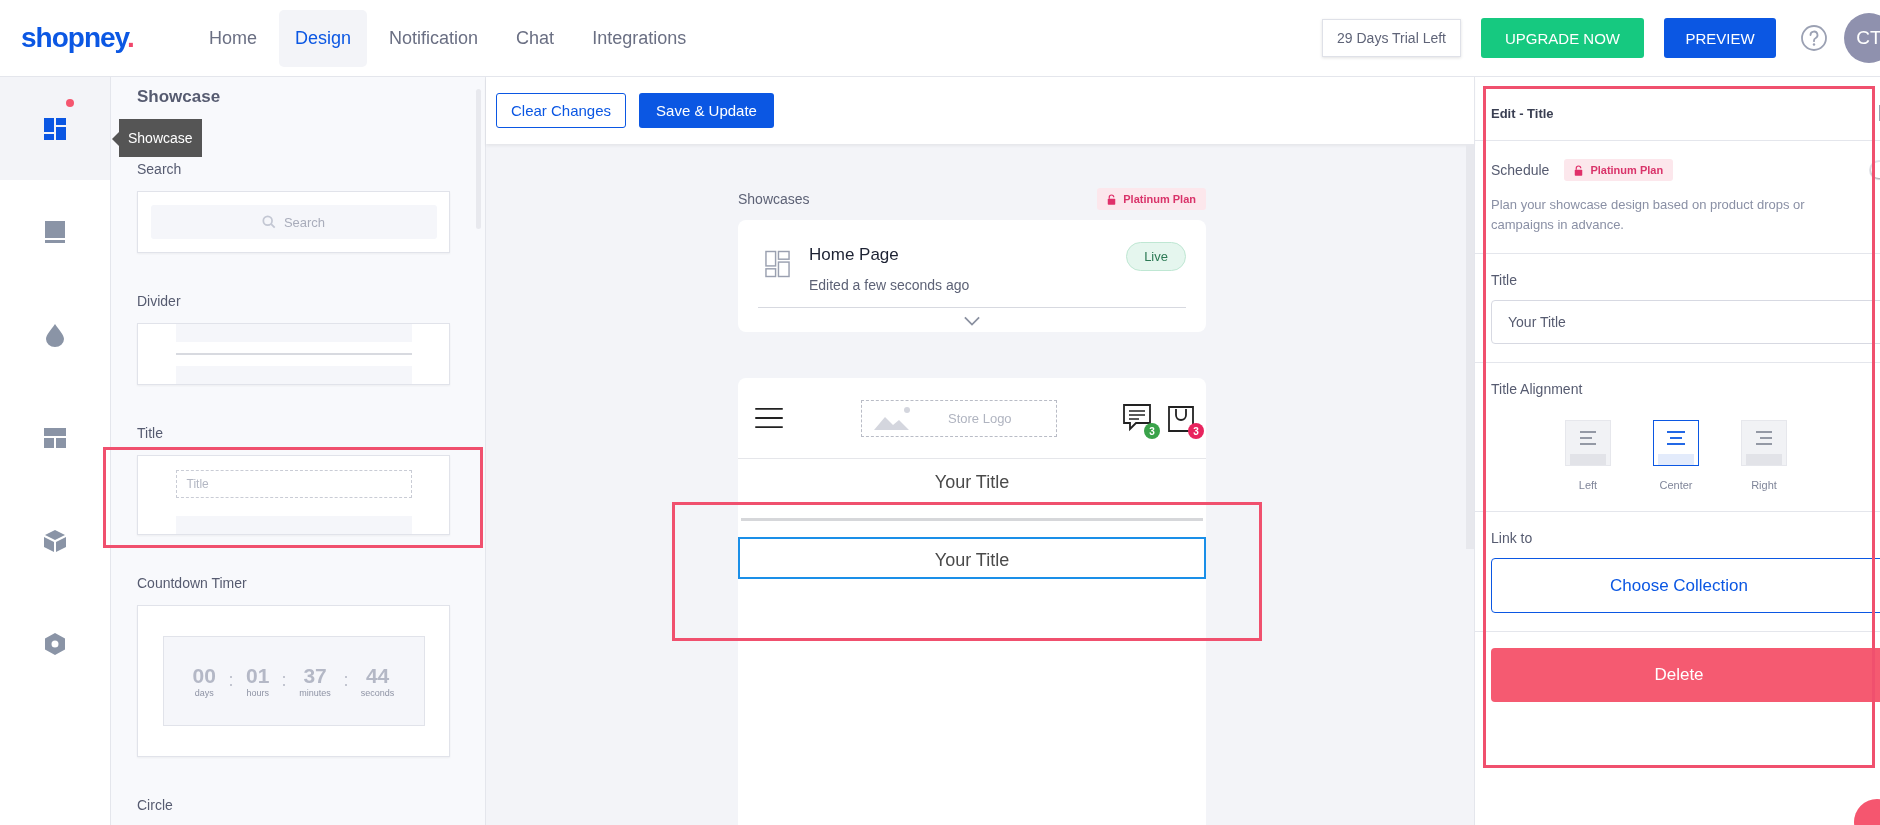  Describe the element at coordinates (1520, 170) in the screenshot. I see `schedule-label: Schedule` at that location.